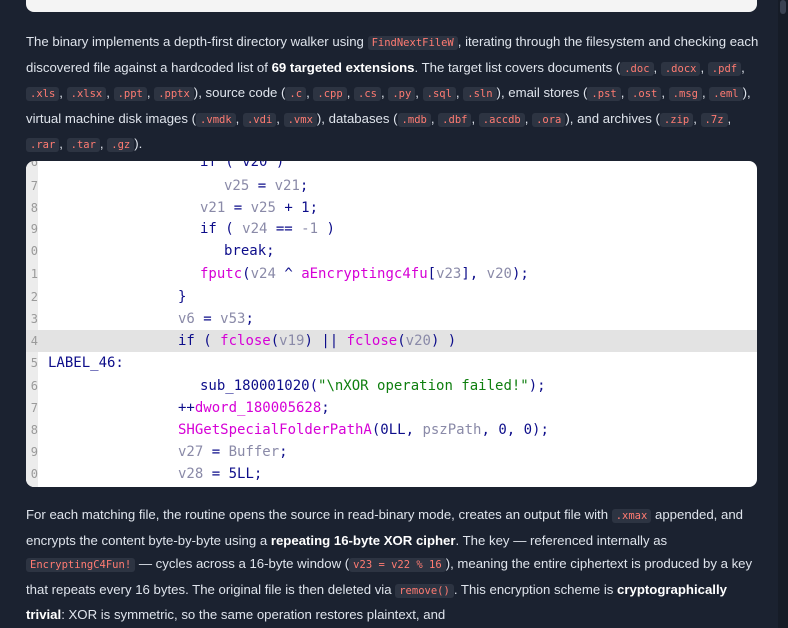 This screenshot has width=788, height=628. What do you see at coordinates (83, 145) in the screenshot?
I see `extension-code: .tar` at bounding box center [83, 145].